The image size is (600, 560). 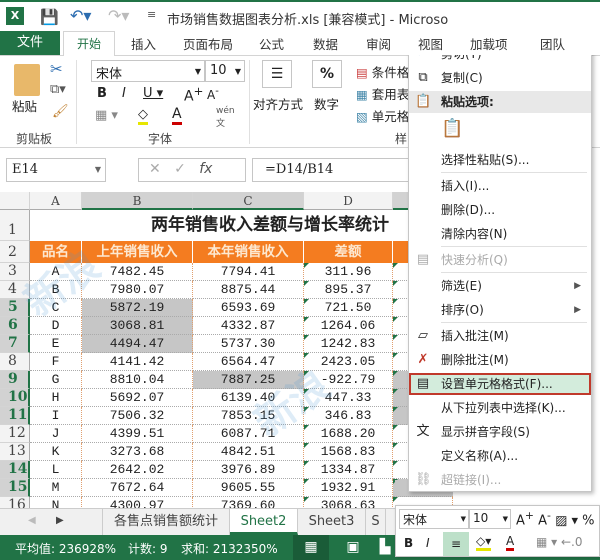 I want to click on formula-input: =D14/B14, so click(x=332, y=170).